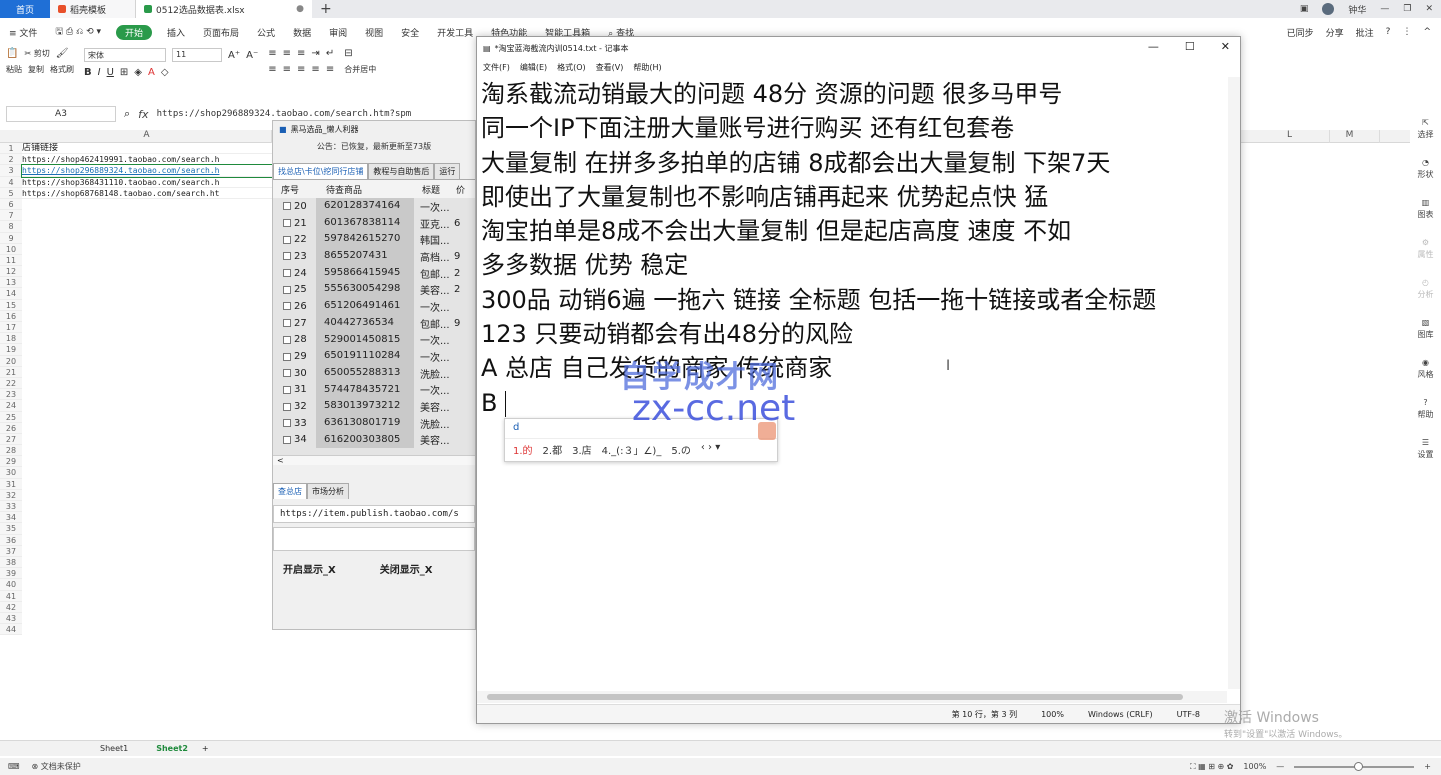 This screenshot has width=1441, height=775. Describe the element at coordinates (11, 260) in the screenshot. I see `row-header: 11` at that location.